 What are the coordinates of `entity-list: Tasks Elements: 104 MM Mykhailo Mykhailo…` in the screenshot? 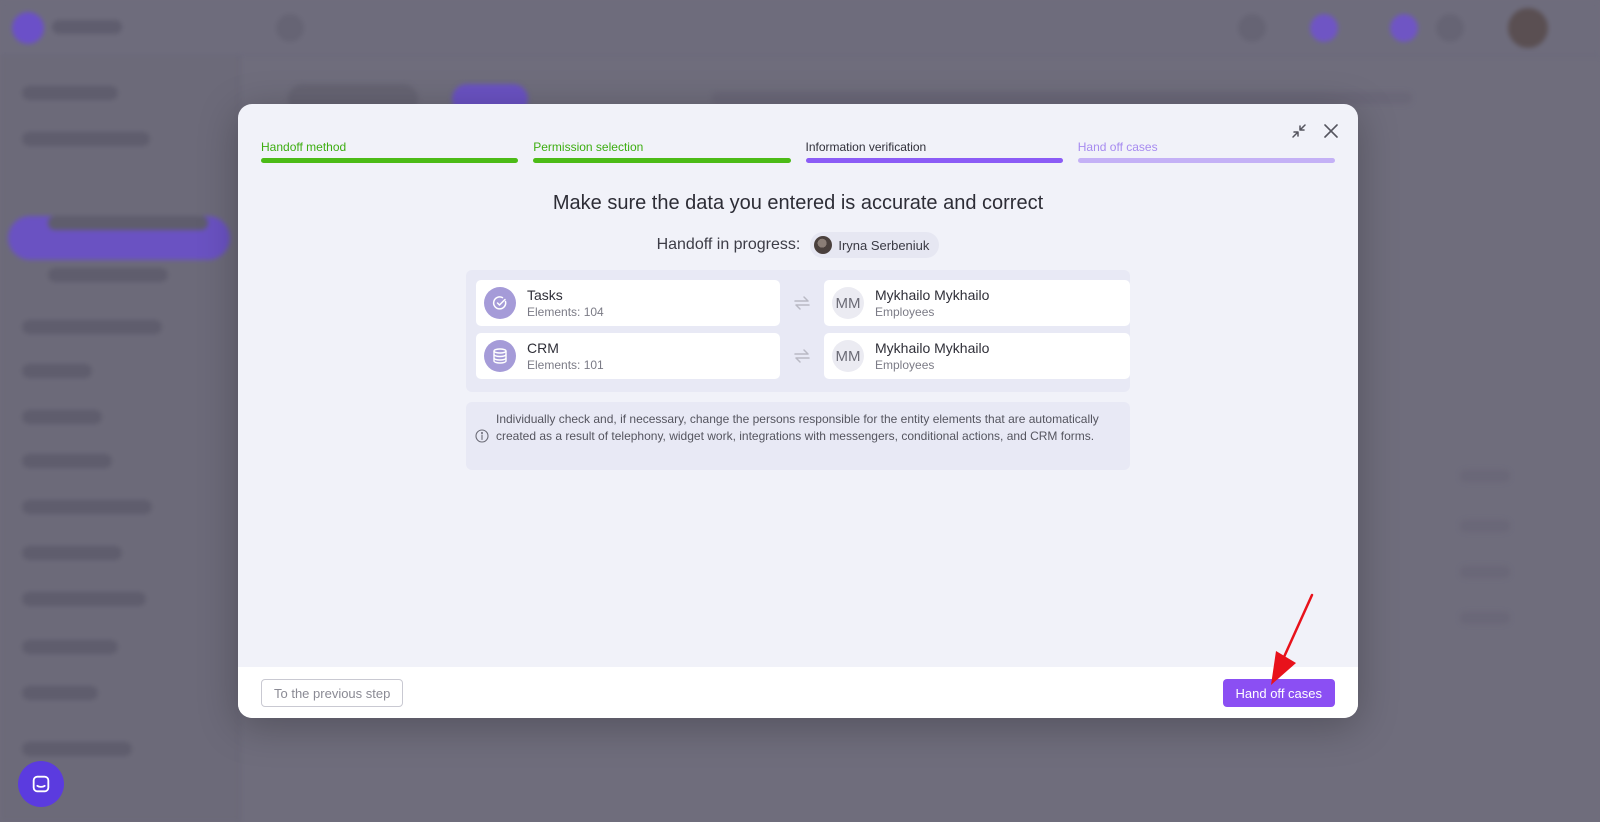 It's located at (798, 331).